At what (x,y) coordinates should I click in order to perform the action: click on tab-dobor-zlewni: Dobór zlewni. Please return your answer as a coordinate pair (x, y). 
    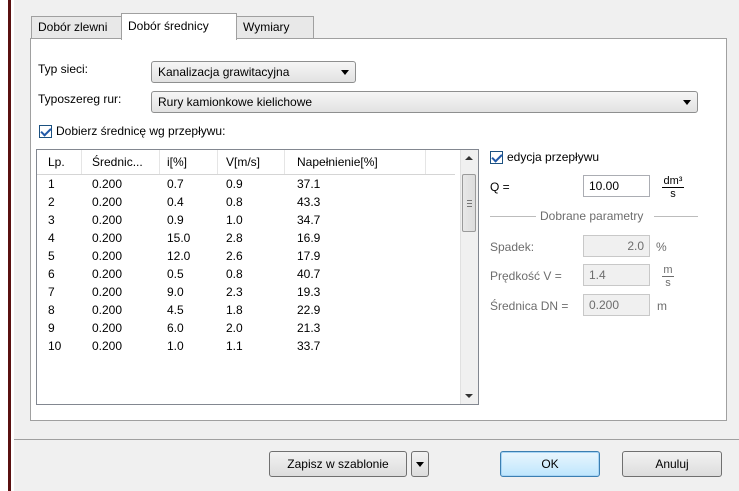
    Looking at the image, I should click on (76, 27).